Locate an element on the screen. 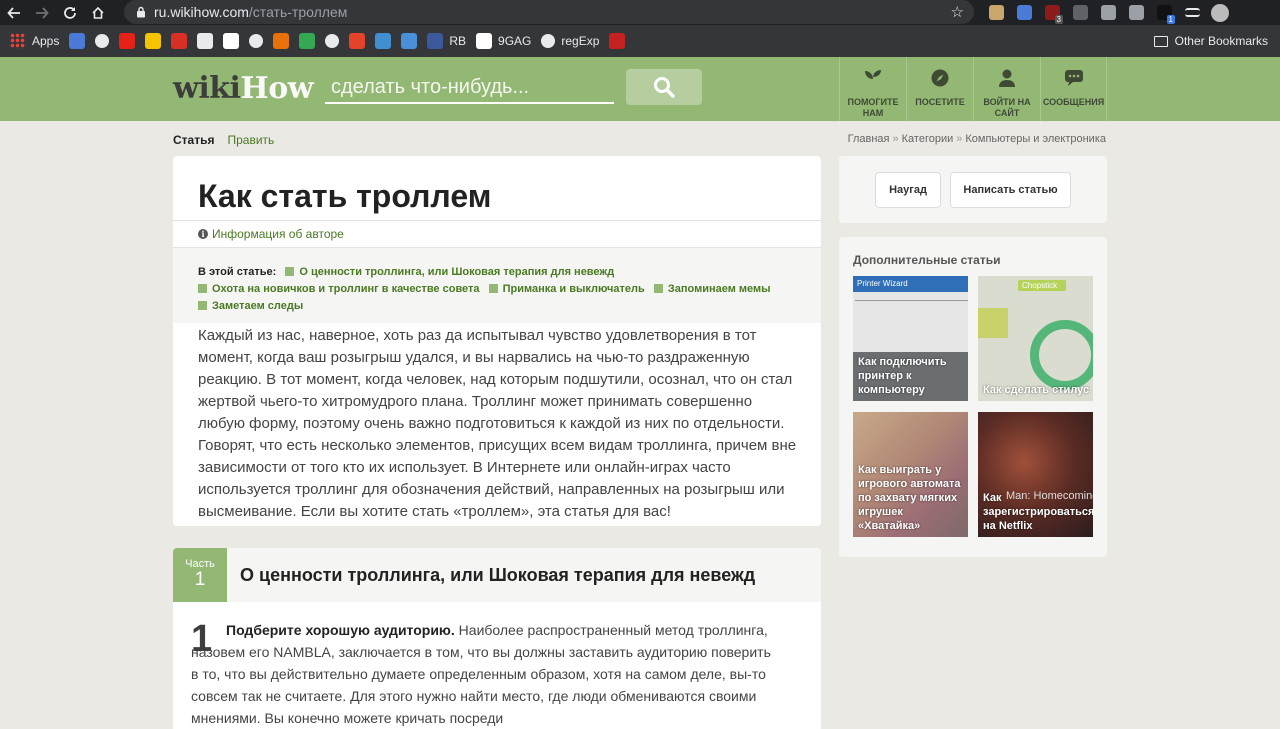 The width and height of the screenshot is (1280, 729). search-field is located at coordinates (469, 88).